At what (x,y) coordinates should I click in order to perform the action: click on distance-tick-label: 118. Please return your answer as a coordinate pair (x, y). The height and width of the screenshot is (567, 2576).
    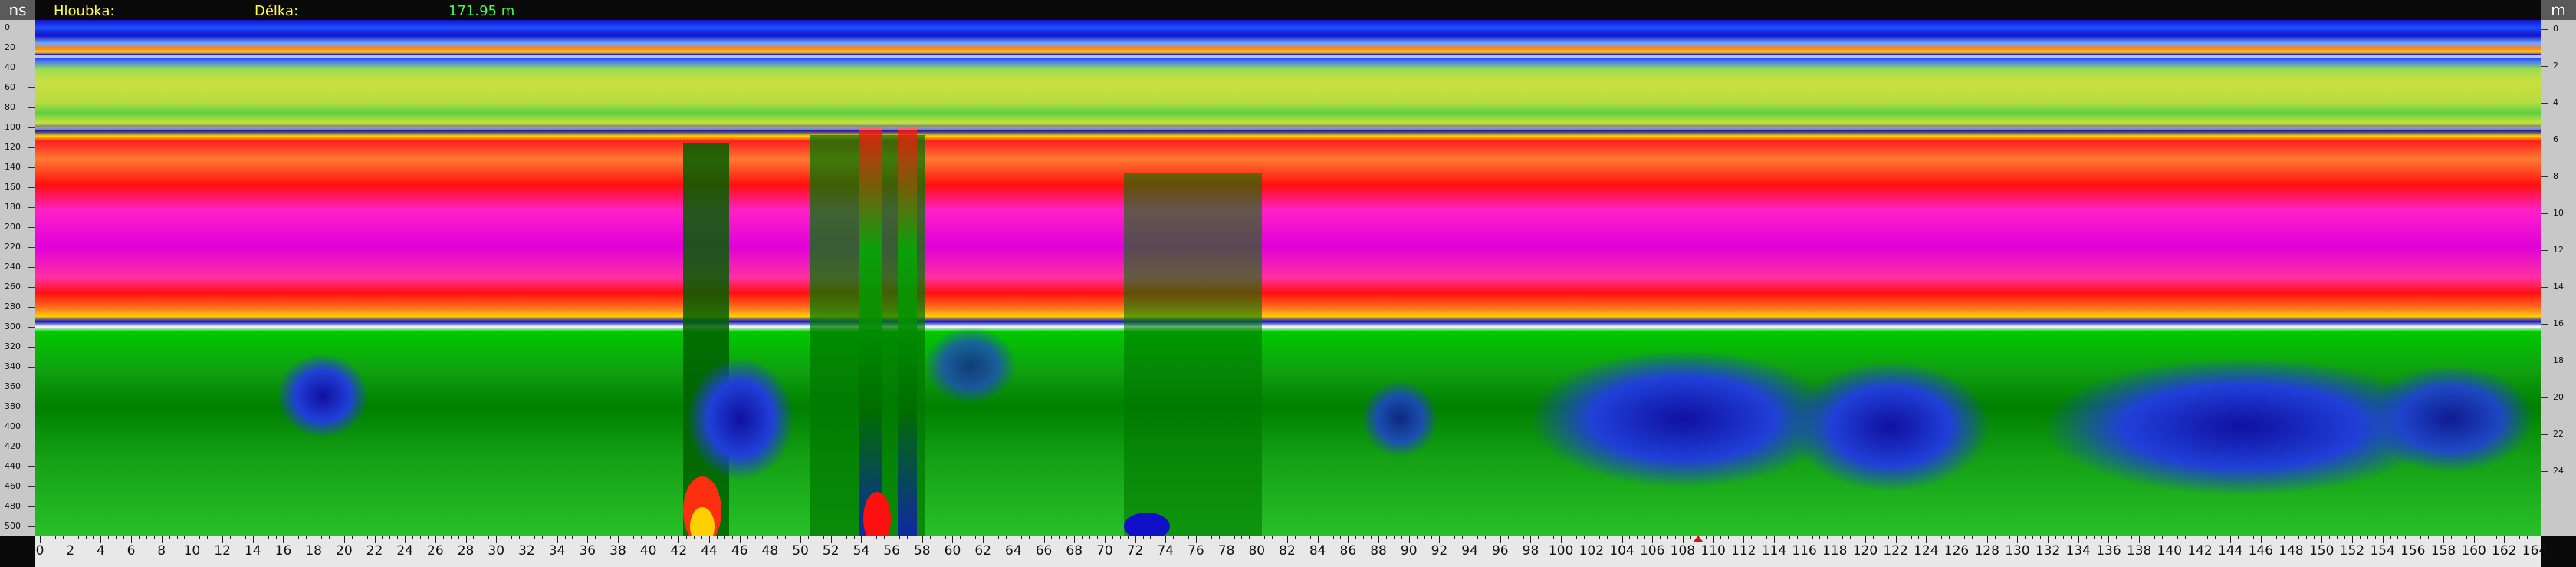
    Looking at the image, I should click on (1835, 551).